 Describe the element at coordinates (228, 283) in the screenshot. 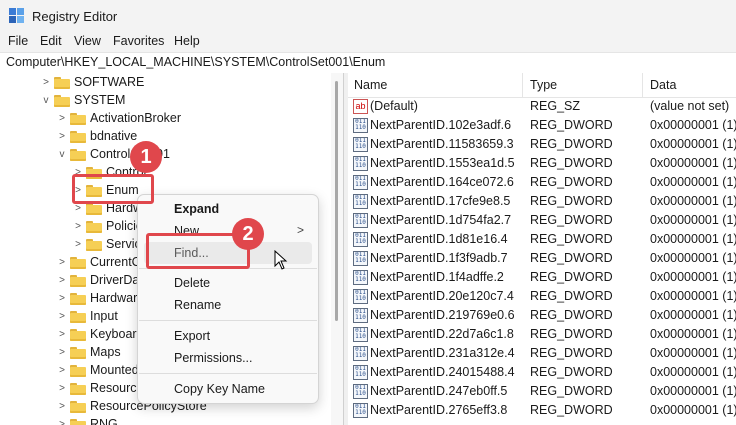

I see `menu-item-delete: Delete` at that location.